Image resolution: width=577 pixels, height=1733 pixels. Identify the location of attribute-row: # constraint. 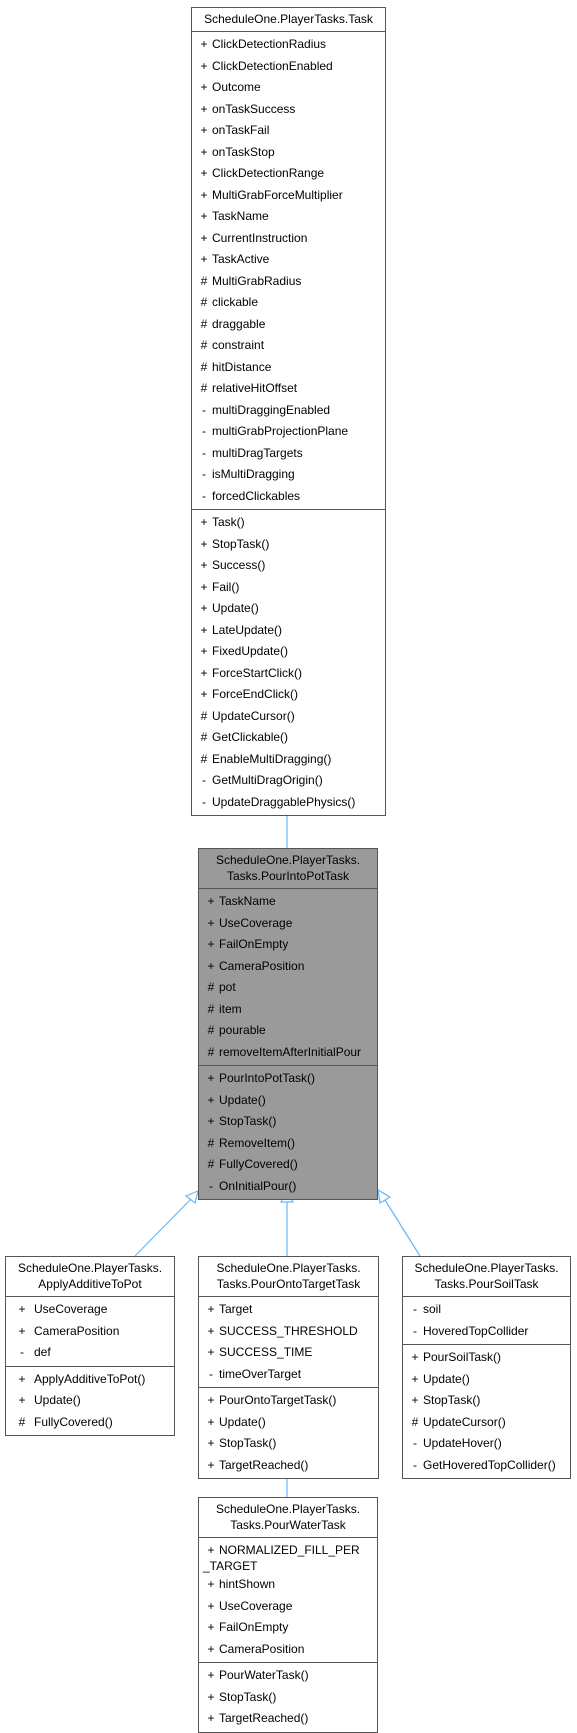
(288, 346).